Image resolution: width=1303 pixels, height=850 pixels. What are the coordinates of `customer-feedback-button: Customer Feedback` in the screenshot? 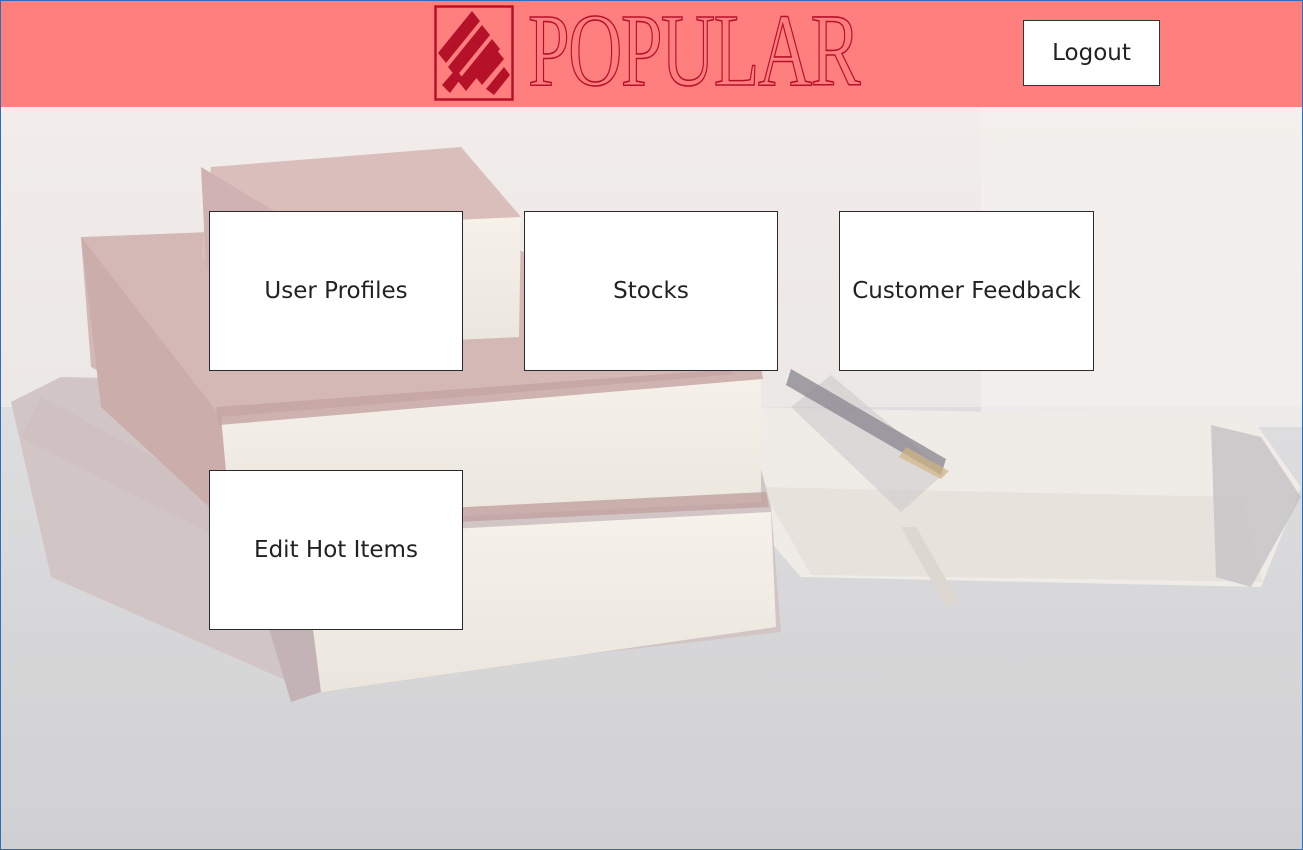 It's located at (966, 291).